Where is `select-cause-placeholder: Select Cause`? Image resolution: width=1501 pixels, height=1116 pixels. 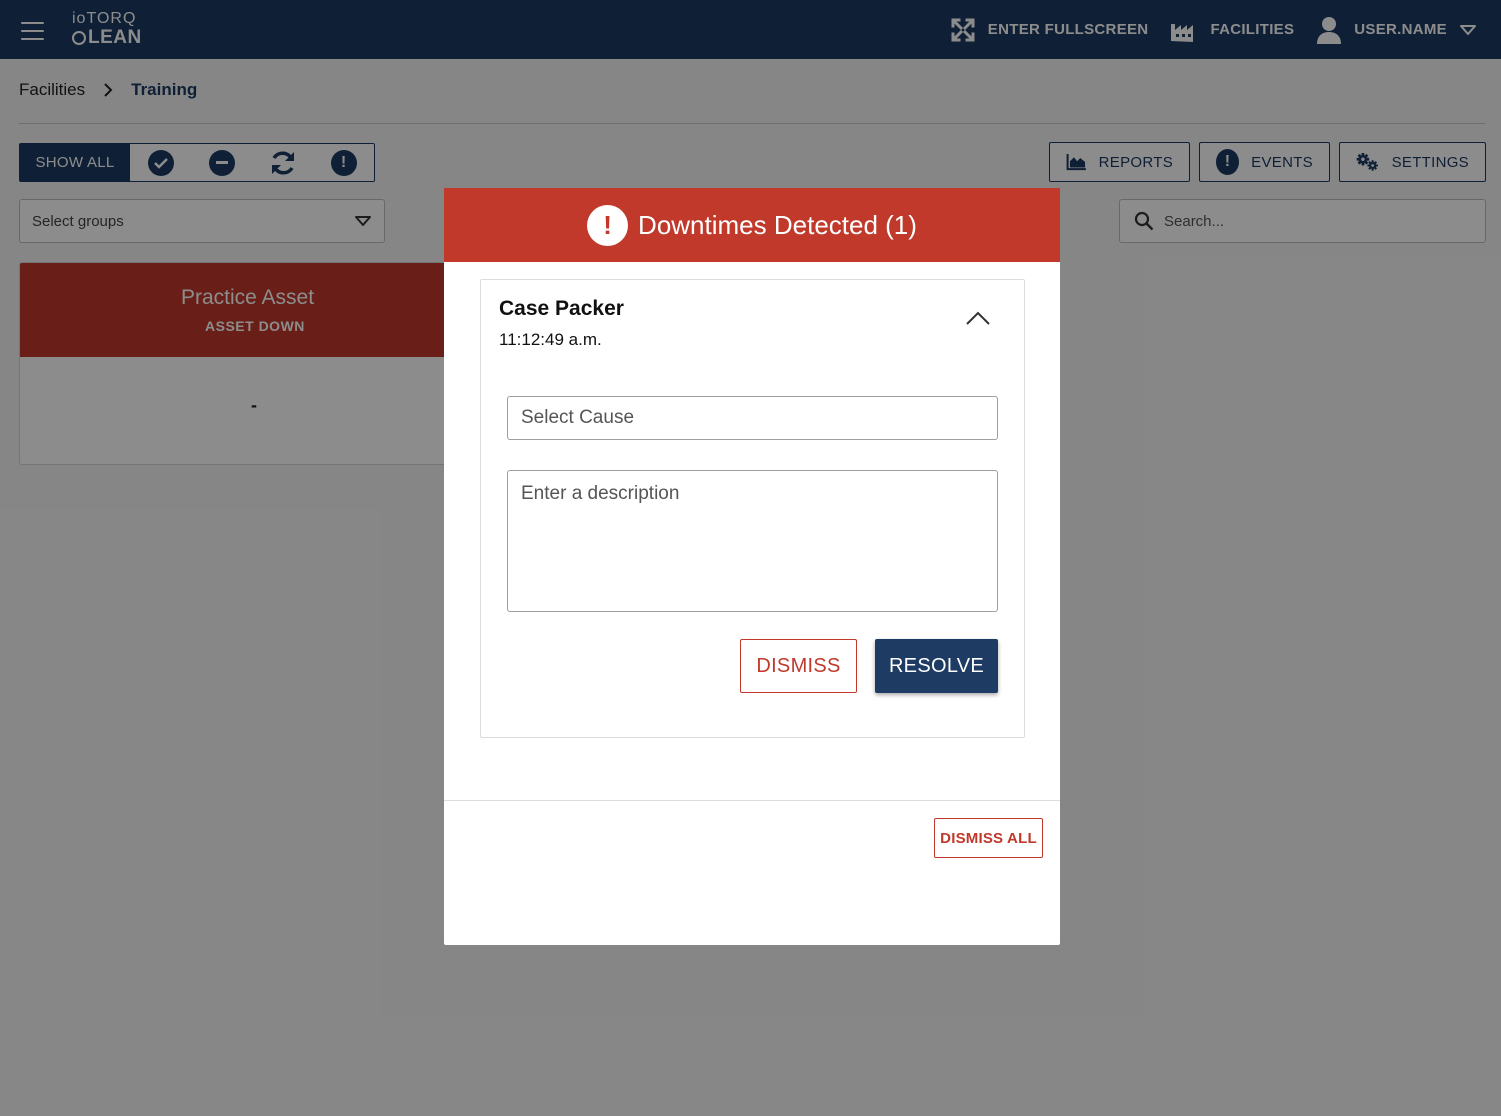
select-cause-placeholder: Select Cause is located at coordinates (578, 417).